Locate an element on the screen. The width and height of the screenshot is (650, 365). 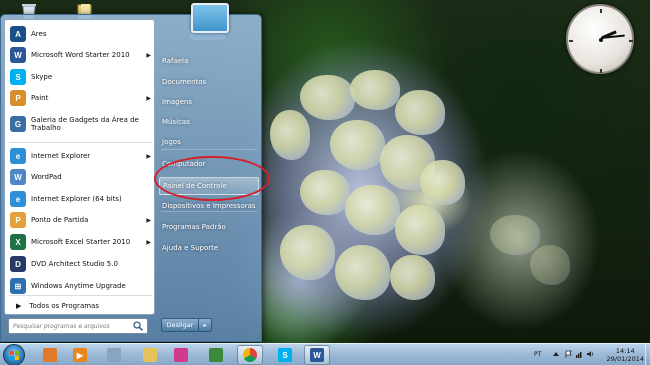
place-item-documentos: Documentos is located at coordinates (209, 82).